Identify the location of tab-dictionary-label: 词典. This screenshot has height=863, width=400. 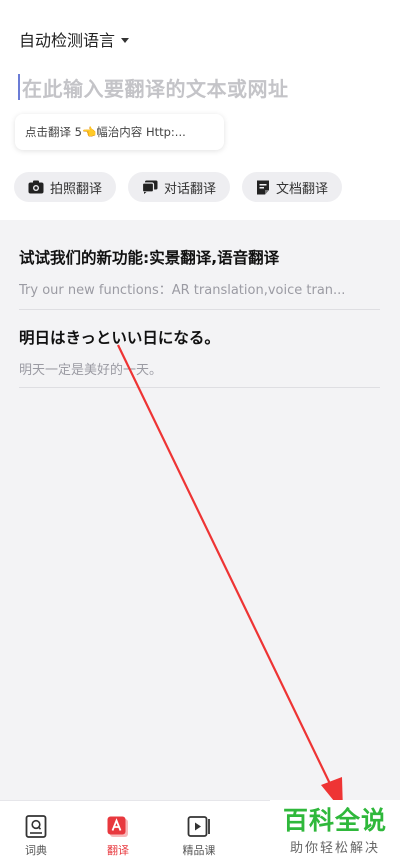
(36, 850).